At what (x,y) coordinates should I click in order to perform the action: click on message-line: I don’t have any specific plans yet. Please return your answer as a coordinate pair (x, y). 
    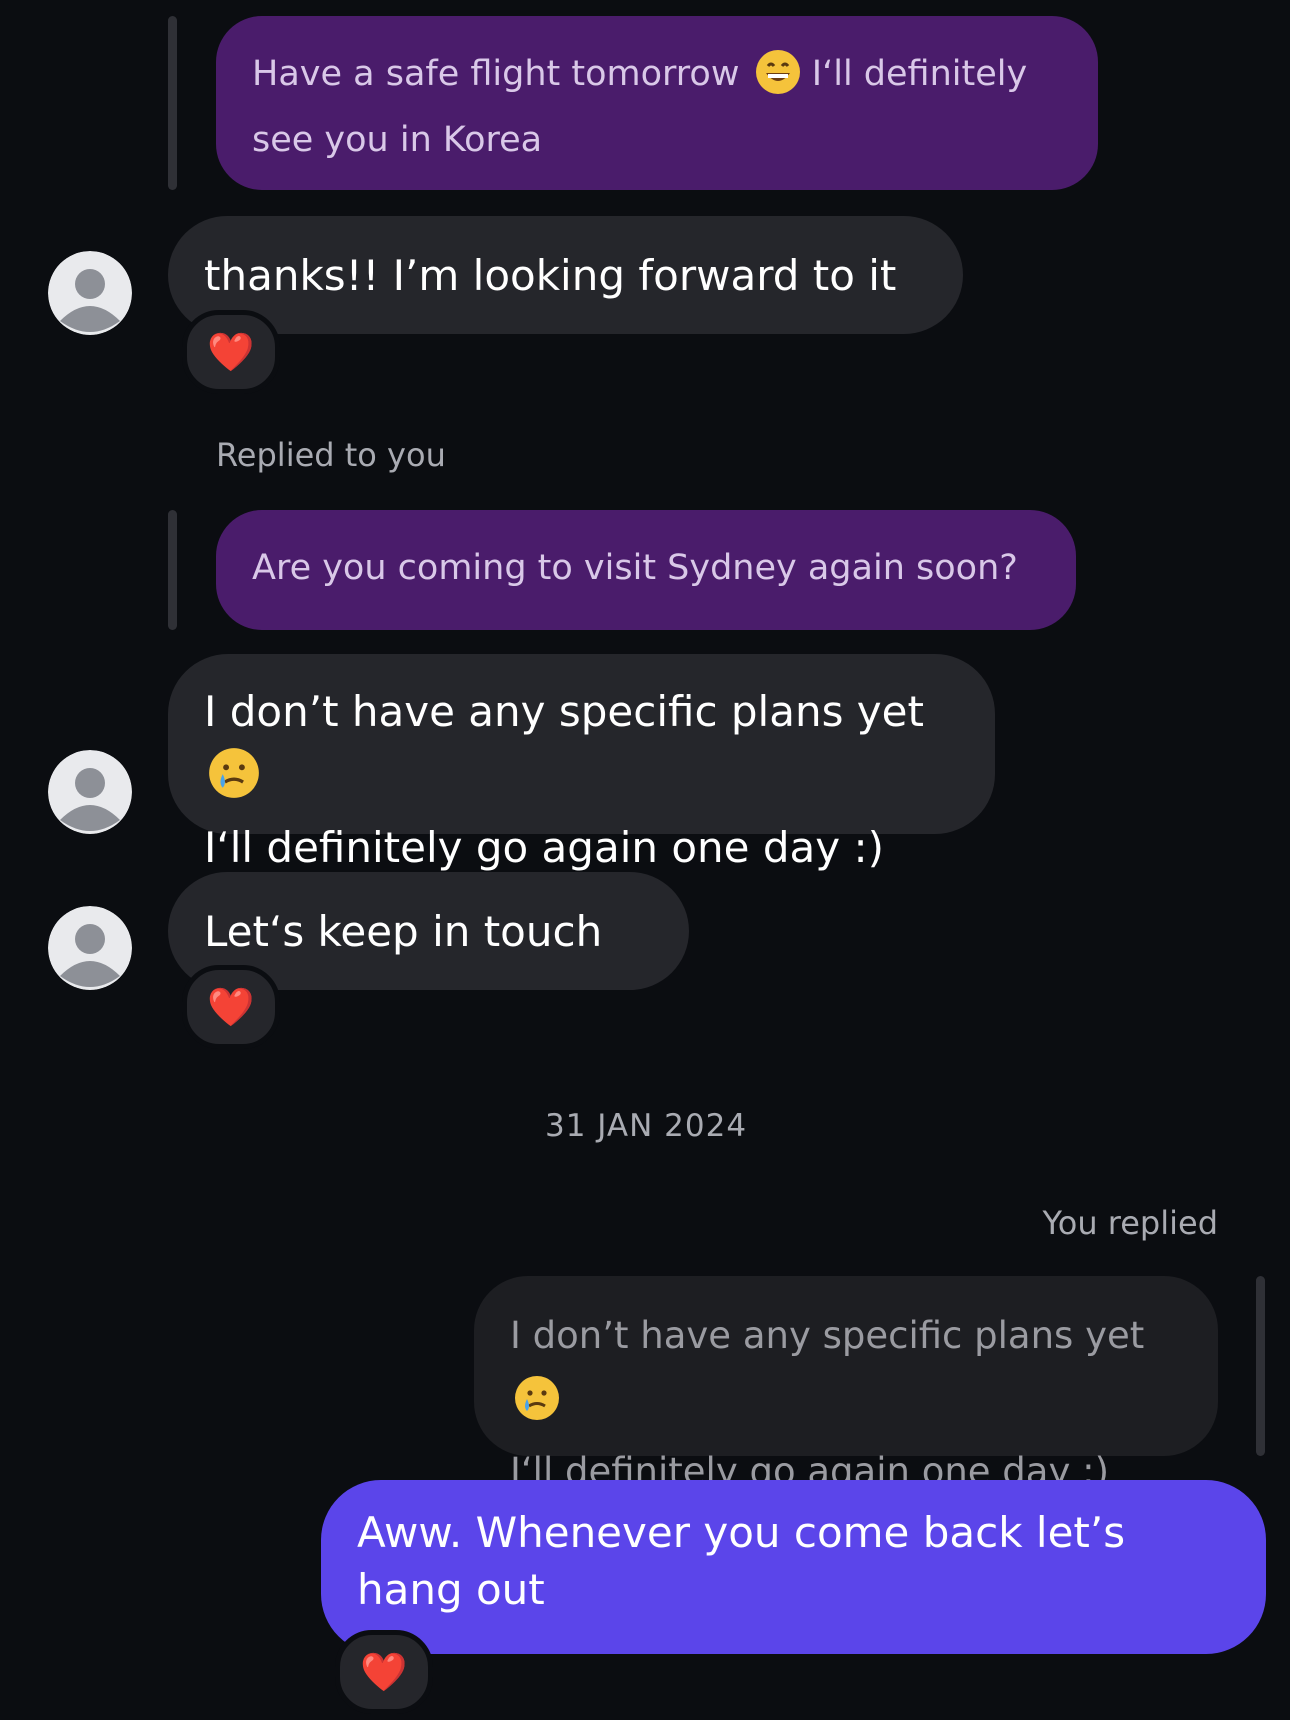
    Looking at the image, I should click on (581, 748).